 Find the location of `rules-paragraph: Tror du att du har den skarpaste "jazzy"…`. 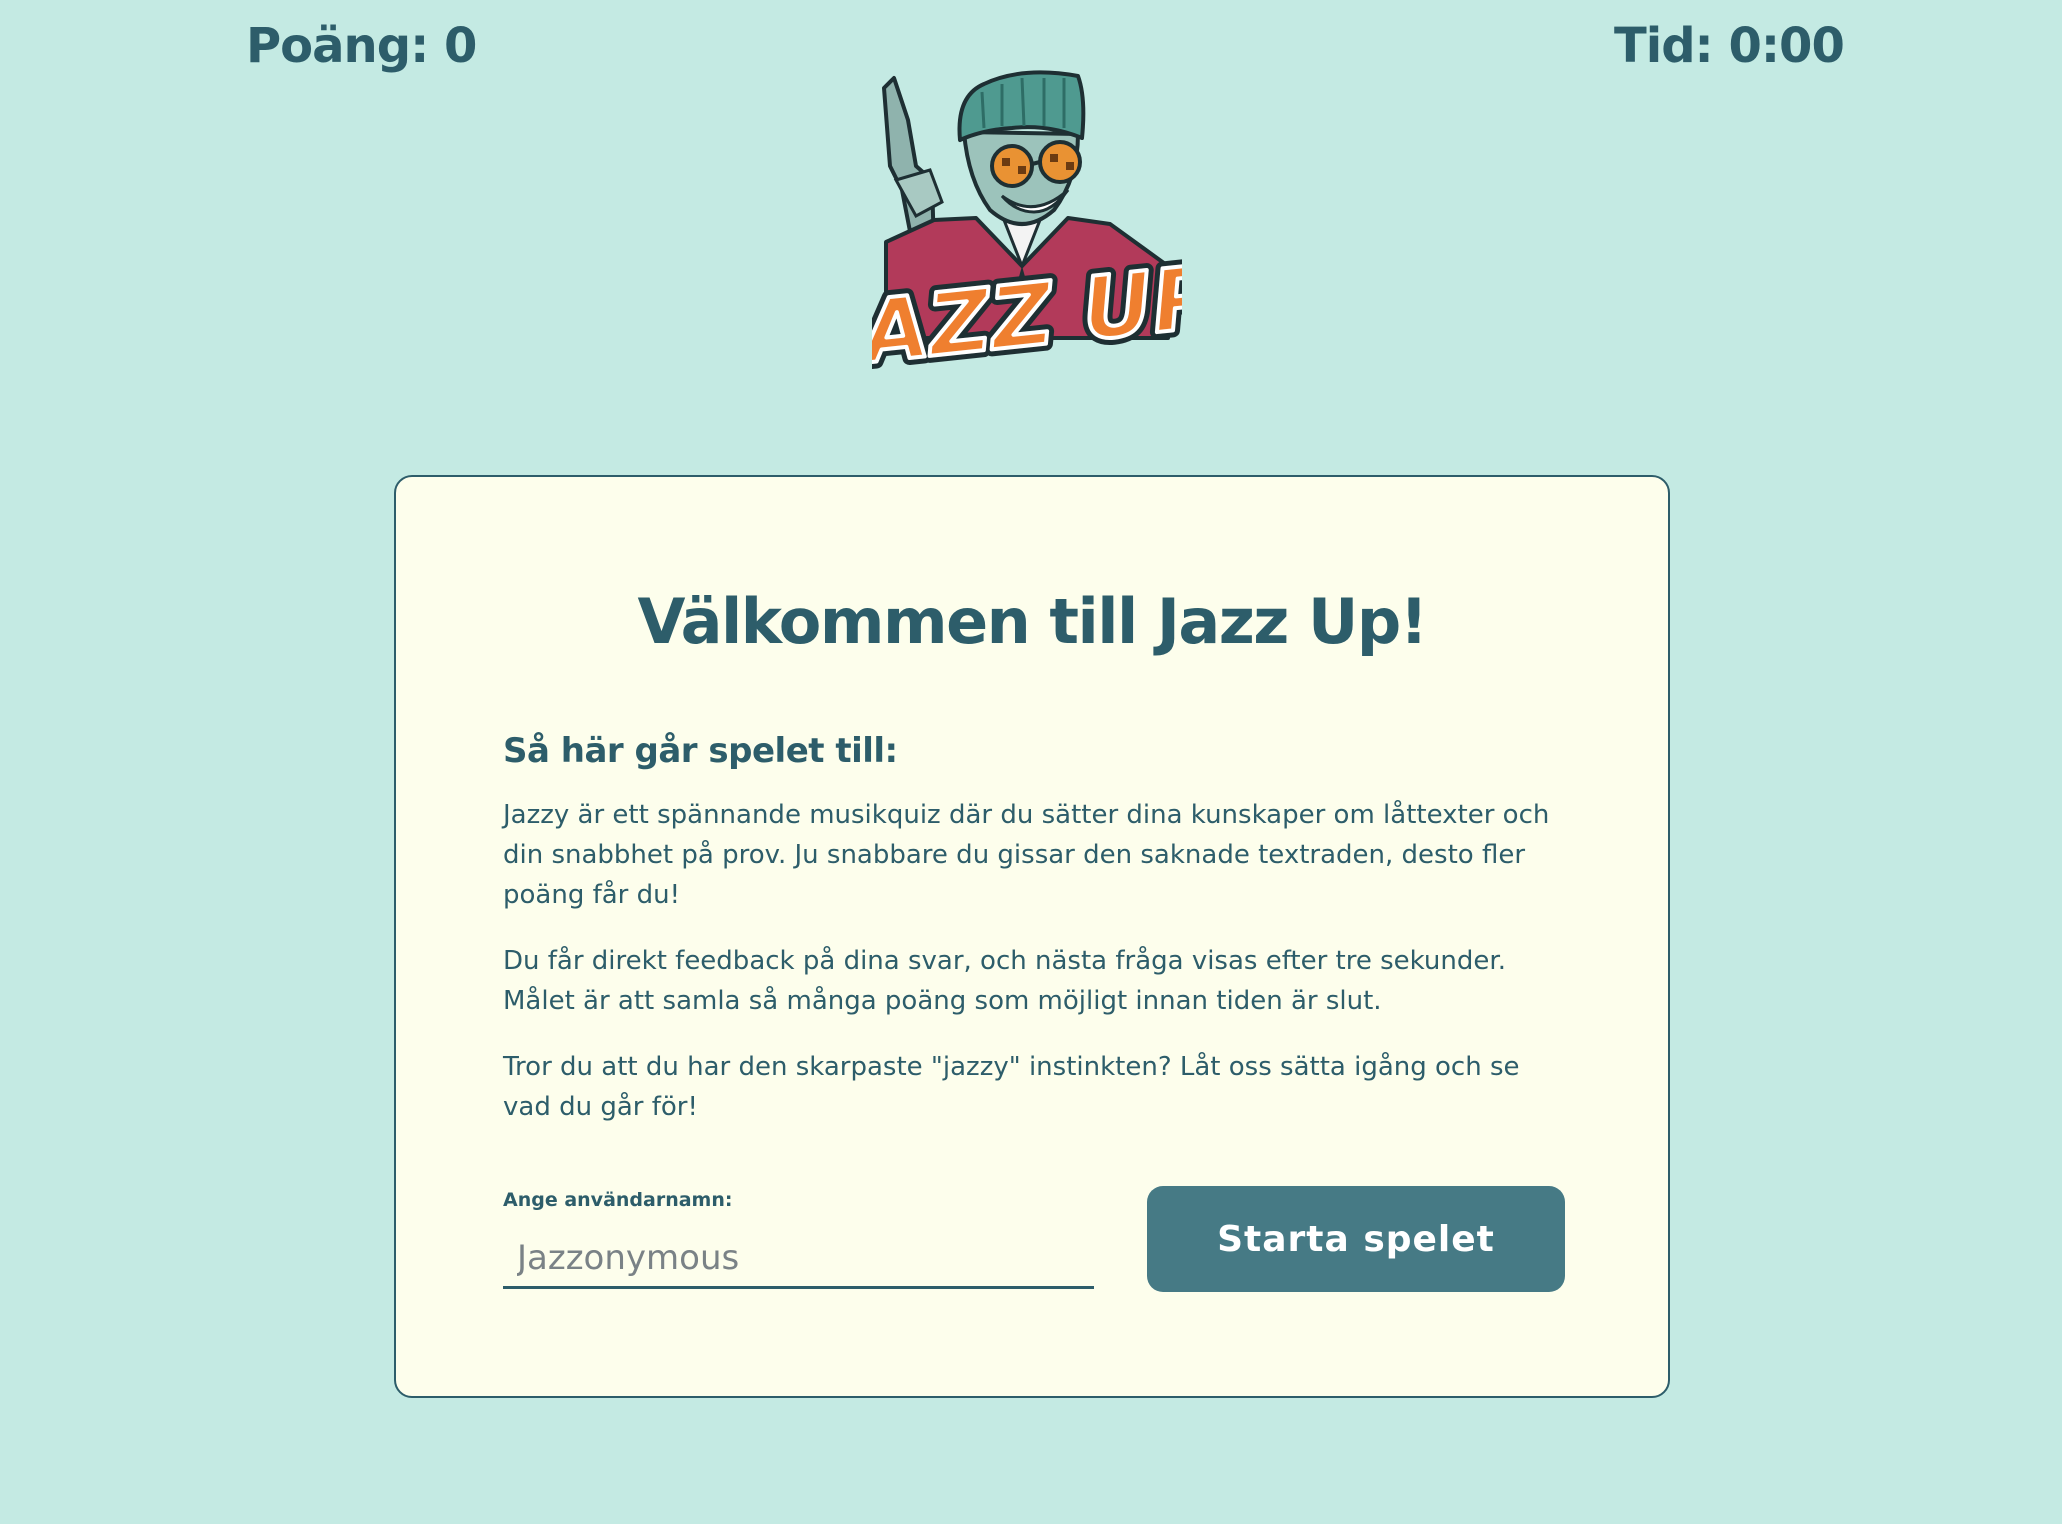

rules-paragraph: Tror du att du har den skarpaste "jazzy"… is located at coordinates (1011, 1087).